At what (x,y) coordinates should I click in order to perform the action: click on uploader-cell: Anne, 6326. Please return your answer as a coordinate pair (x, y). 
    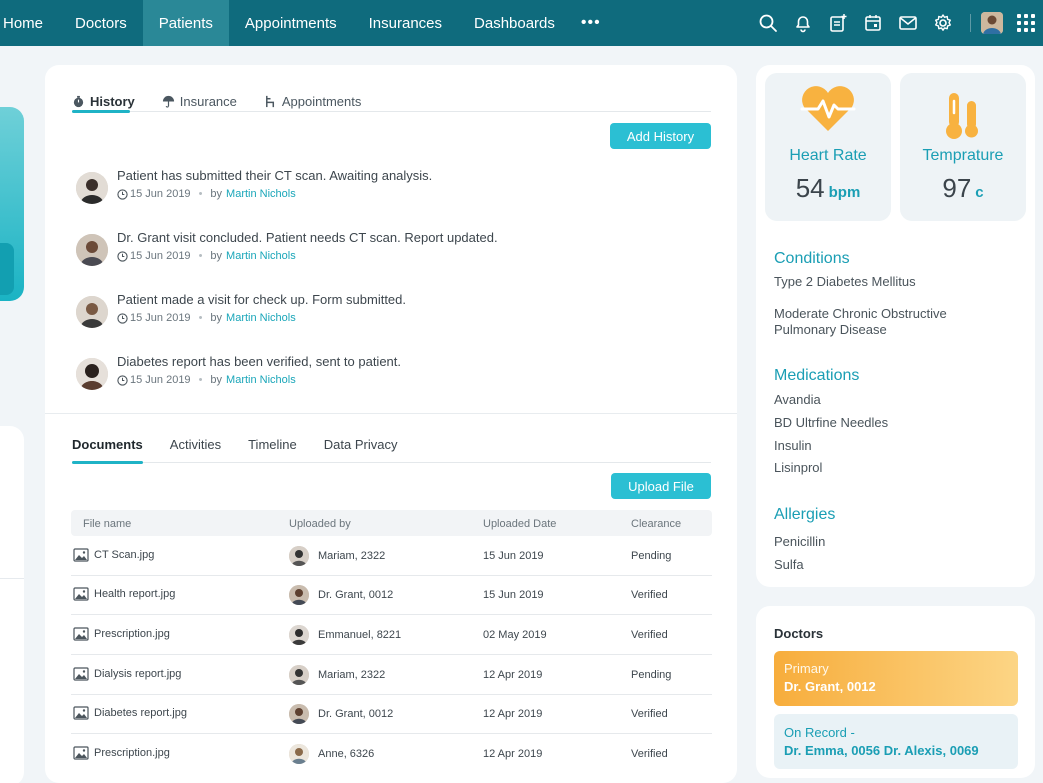
    Looking at the image, I should click on (331, 754).